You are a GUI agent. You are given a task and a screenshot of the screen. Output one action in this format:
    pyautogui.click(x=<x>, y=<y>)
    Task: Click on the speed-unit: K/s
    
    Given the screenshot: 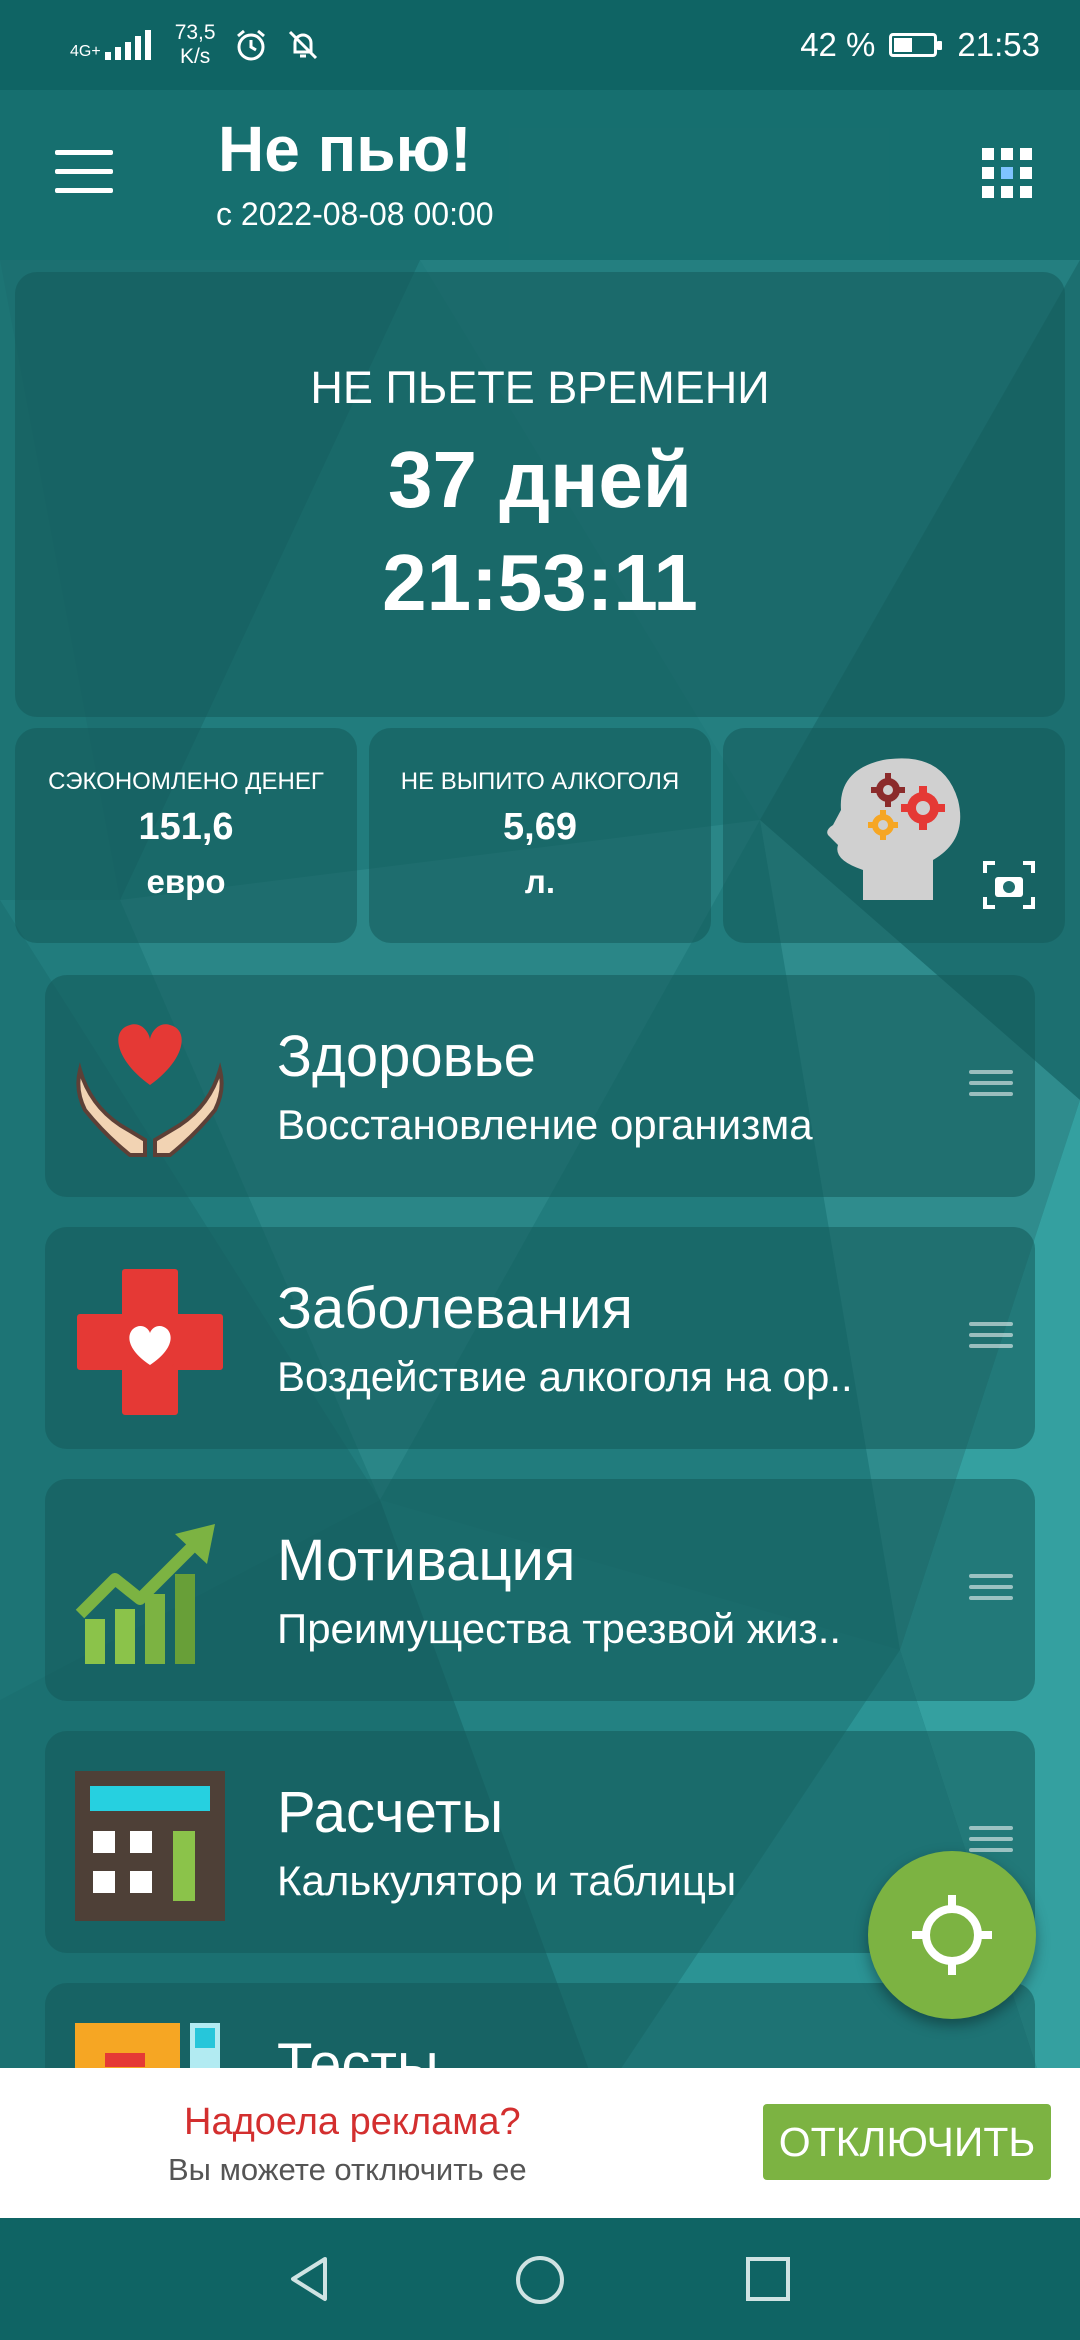 What is the action you would take?
    pyautogui.click(x=195, y=56)
    